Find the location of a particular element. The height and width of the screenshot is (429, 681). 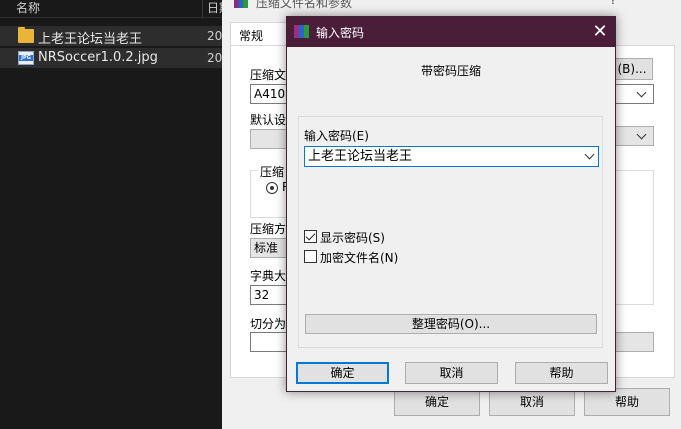

show-password-checkbox is located at coordinates (310, 236).